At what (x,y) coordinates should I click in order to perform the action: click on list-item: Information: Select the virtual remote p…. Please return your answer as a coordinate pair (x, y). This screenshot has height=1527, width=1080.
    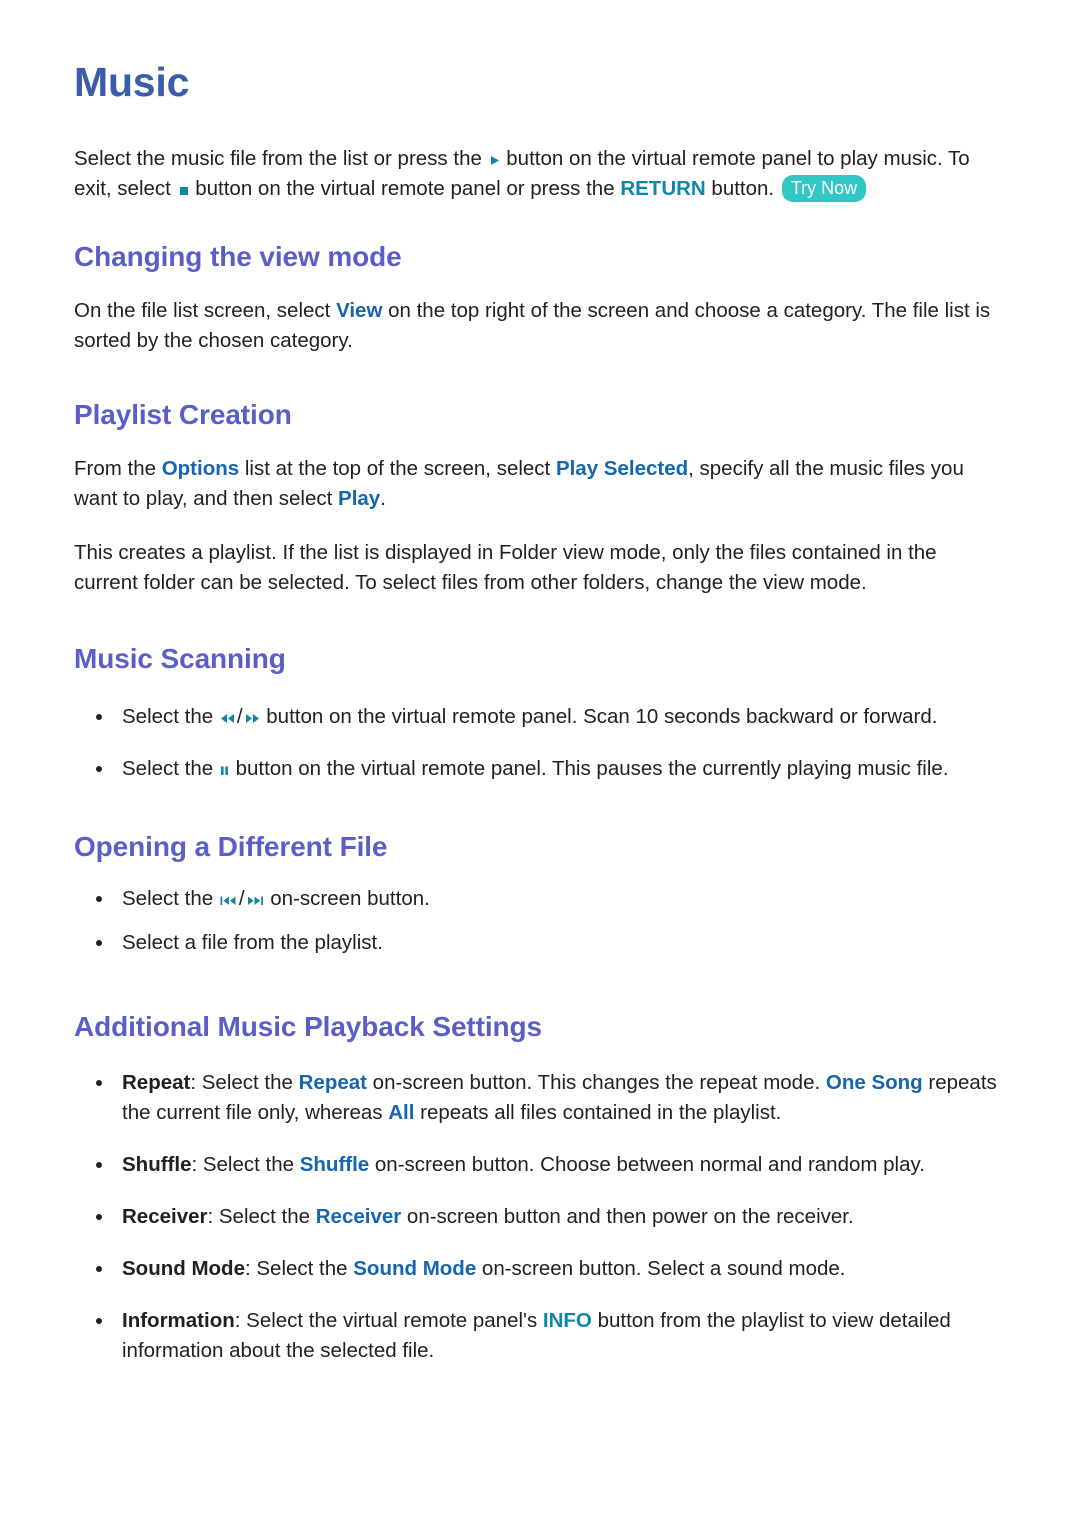
    Looking at the image, I should click on (539, 1336).